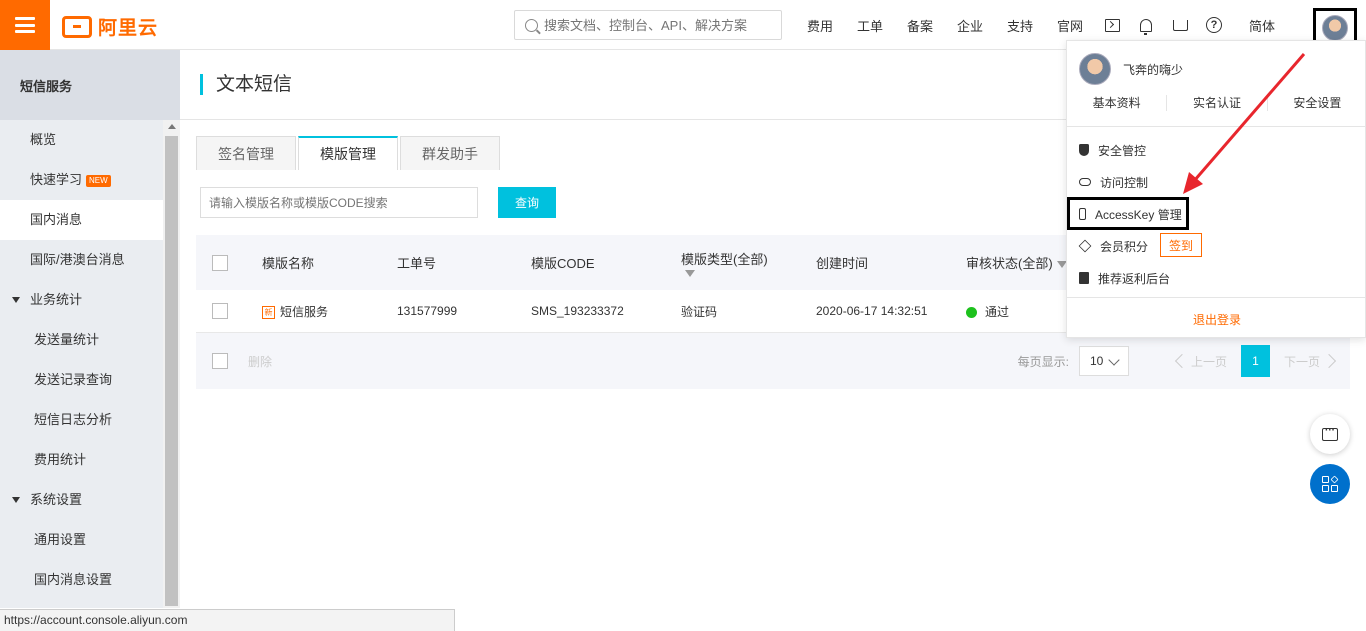 This screenshot has width=1366, height=631. Describe the element at coordinates (1200, 361) in the screenshot. I see `prev-page-button: 上一页` at that location.